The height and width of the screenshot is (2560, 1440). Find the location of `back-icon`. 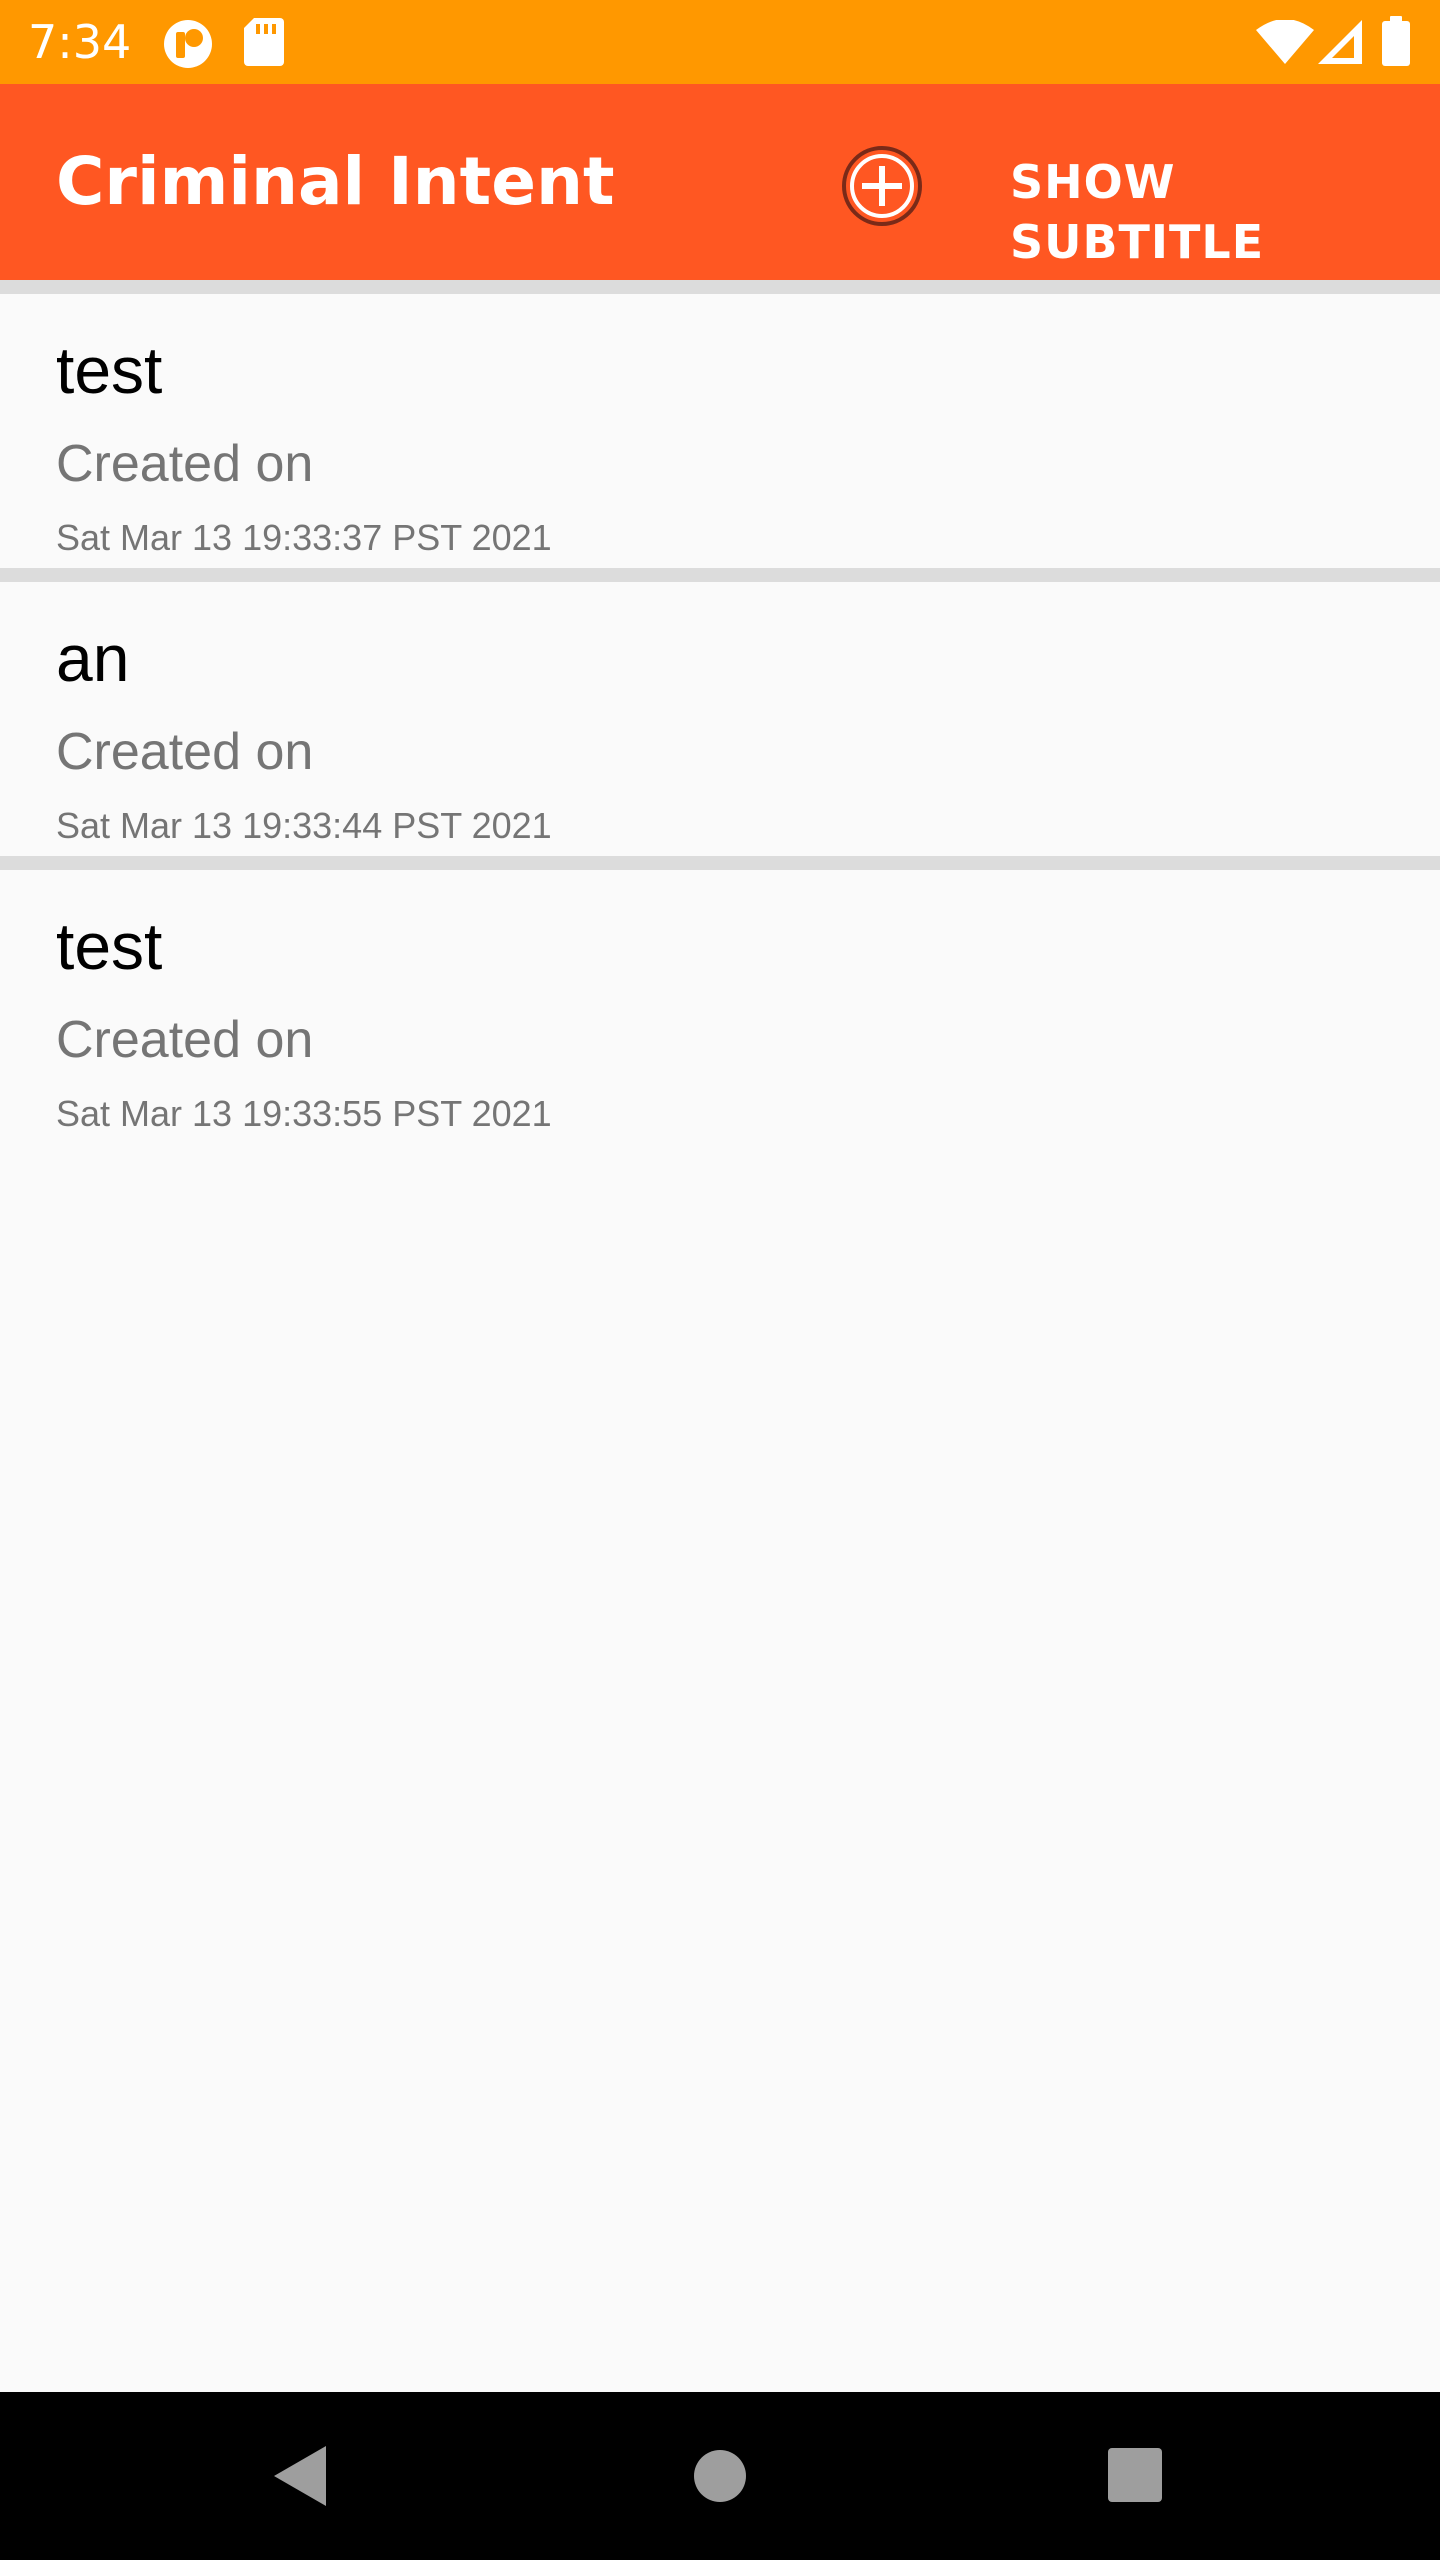

back-icon is located at coordinates (300, 2476).